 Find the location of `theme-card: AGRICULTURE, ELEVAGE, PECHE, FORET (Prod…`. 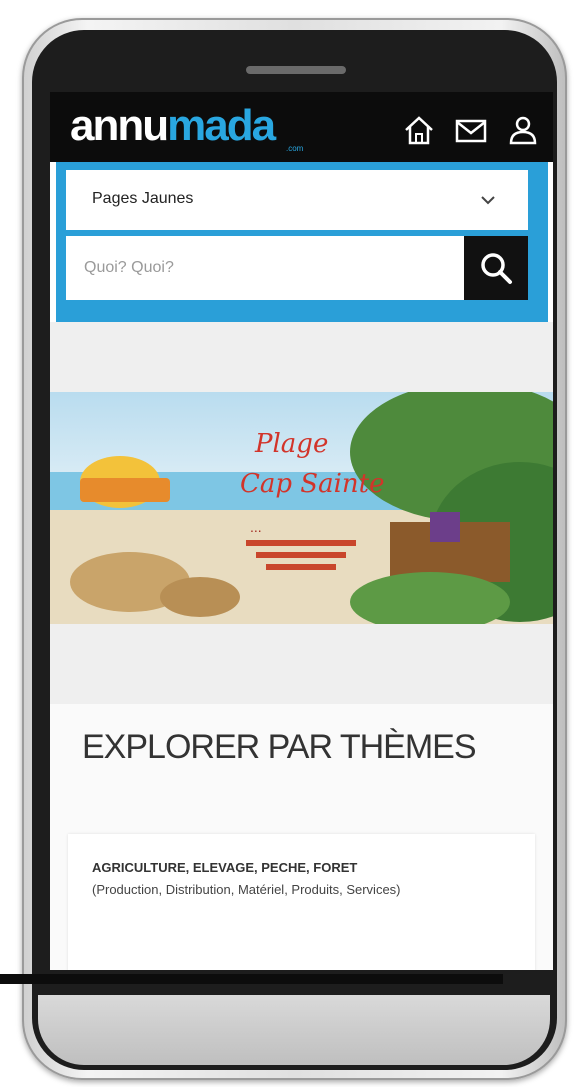

theme-card: AGRICULTURE, ELEVAGE, PECHE, FORET (Prod… is located at coordinates (301, 902).